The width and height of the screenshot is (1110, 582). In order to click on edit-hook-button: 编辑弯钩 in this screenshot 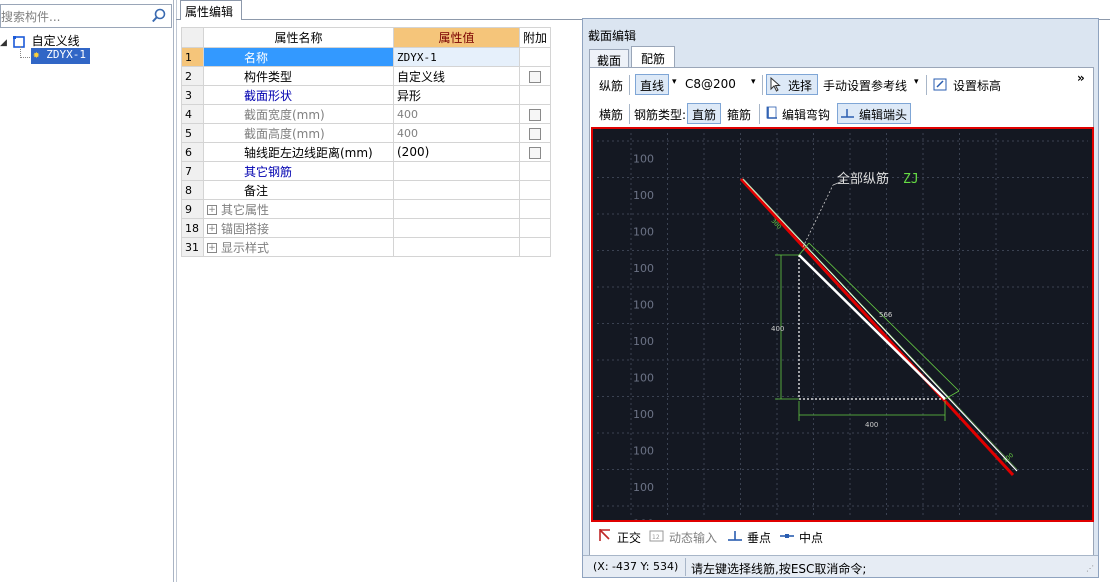, I will do `click(806, 114)`.